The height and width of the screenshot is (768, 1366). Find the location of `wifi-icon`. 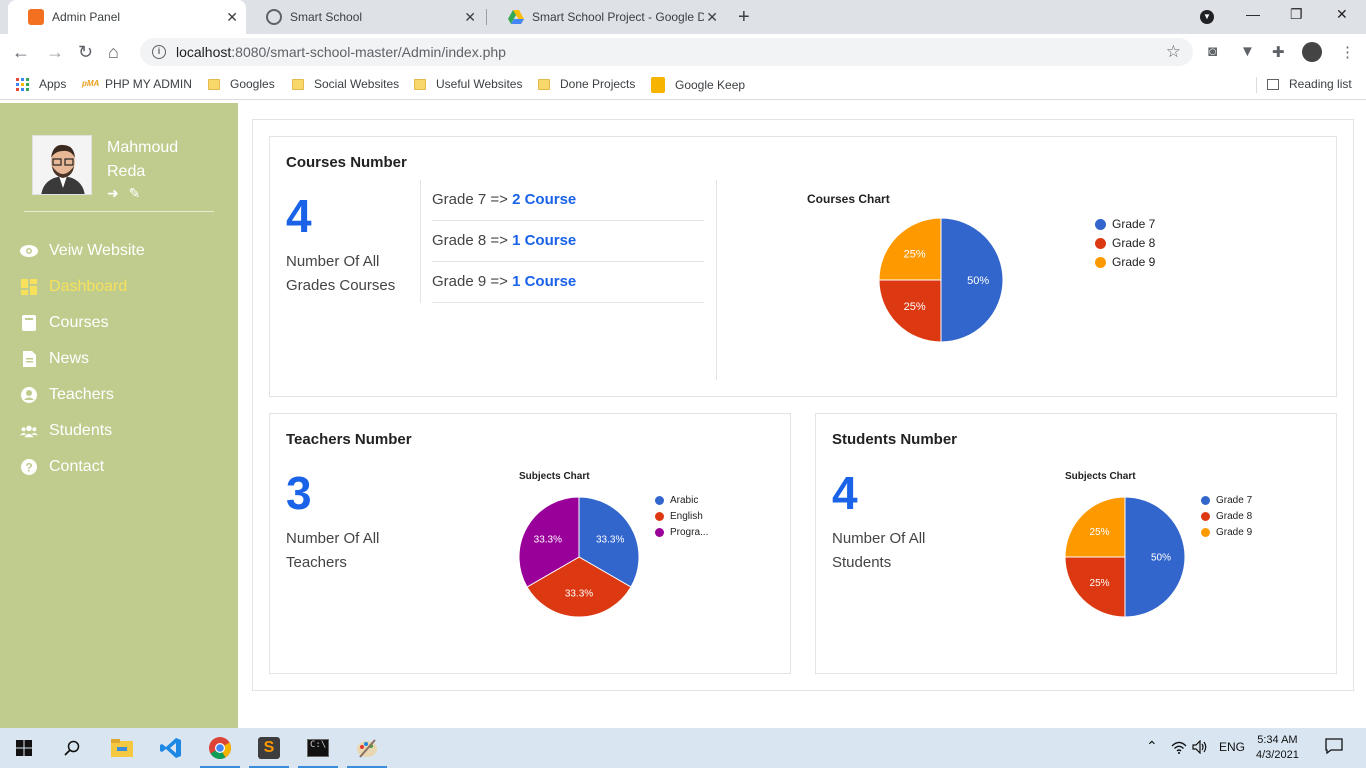

wifi-icon is located at coordinates (1179, 748).